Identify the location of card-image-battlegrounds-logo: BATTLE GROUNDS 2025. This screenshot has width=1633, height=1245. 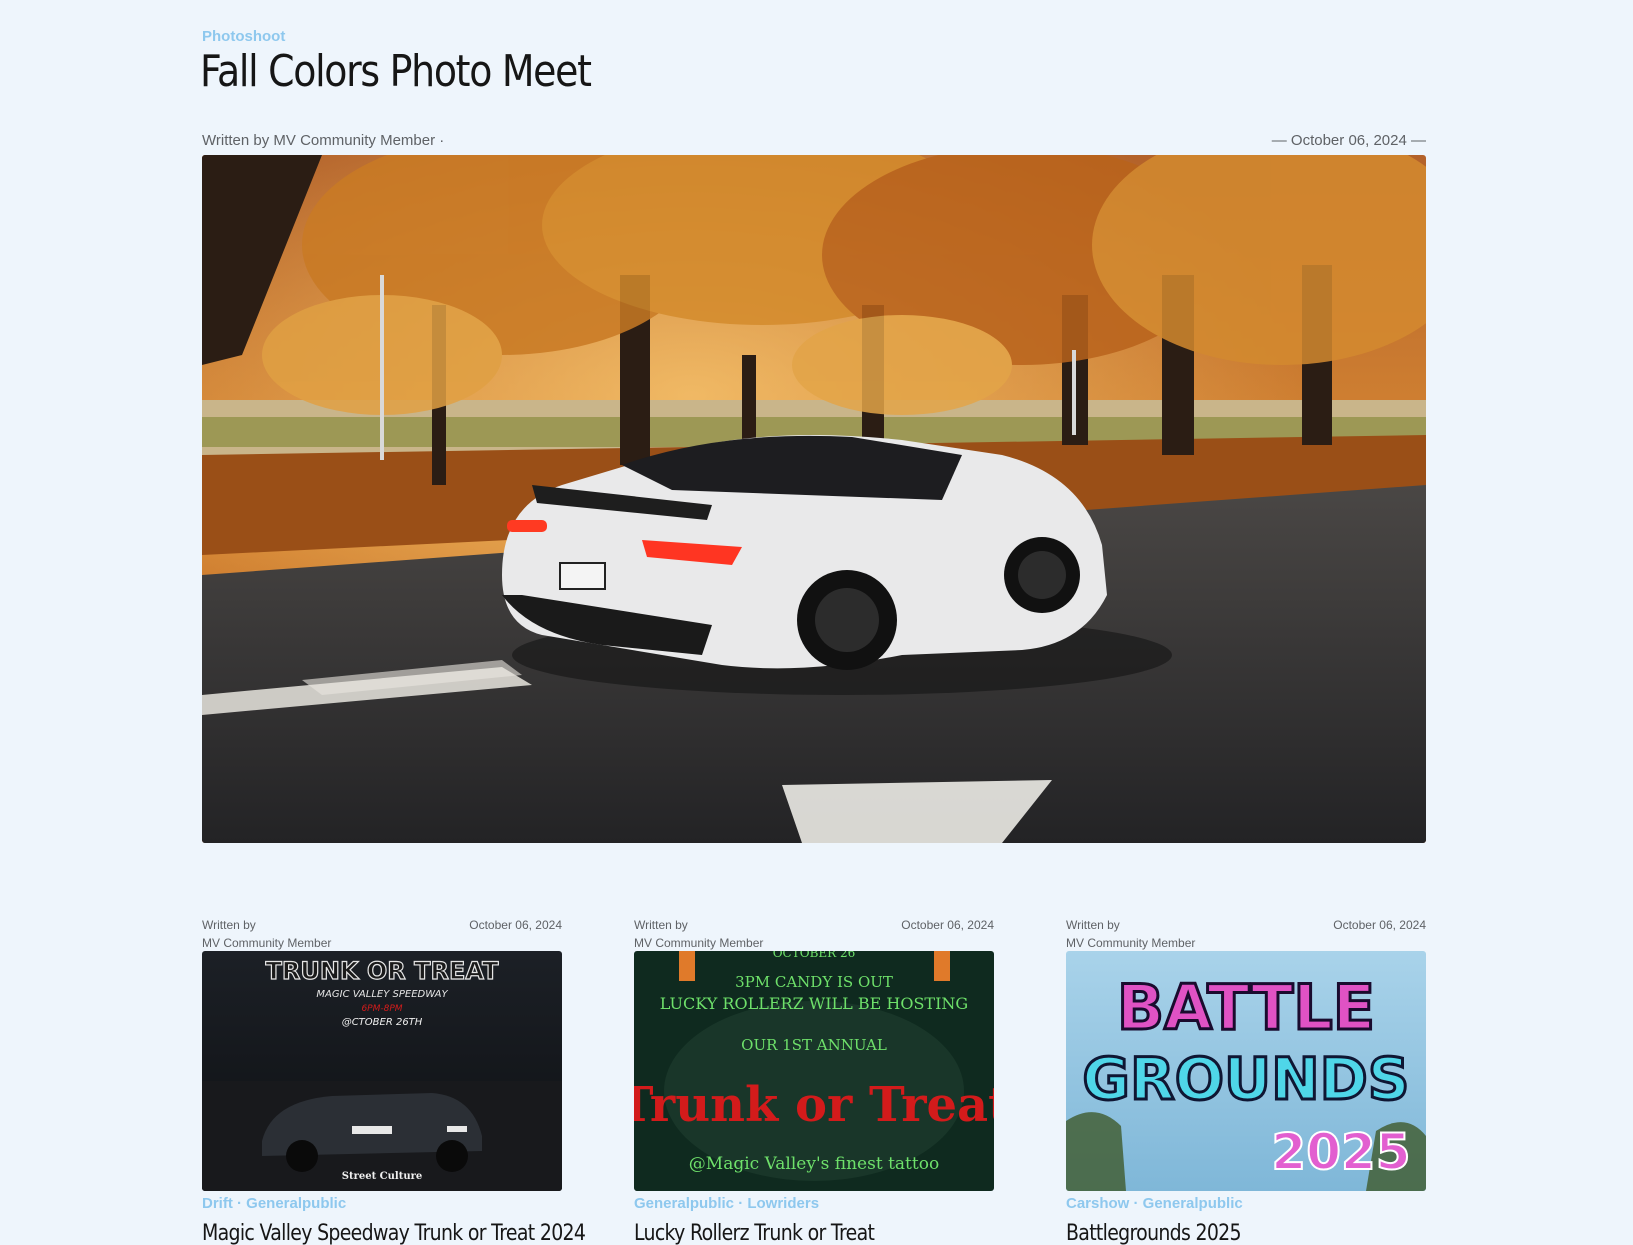
(1246, 1071).